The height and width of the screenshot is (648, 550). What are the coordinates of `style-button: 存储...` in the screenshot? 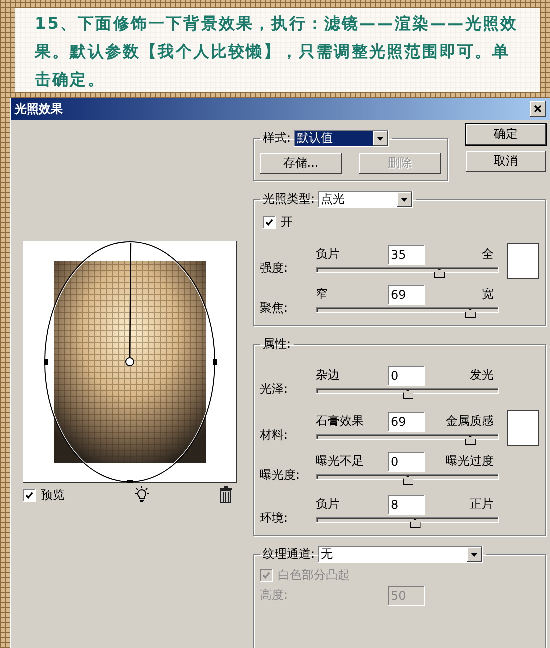 It's located at (301, 163).